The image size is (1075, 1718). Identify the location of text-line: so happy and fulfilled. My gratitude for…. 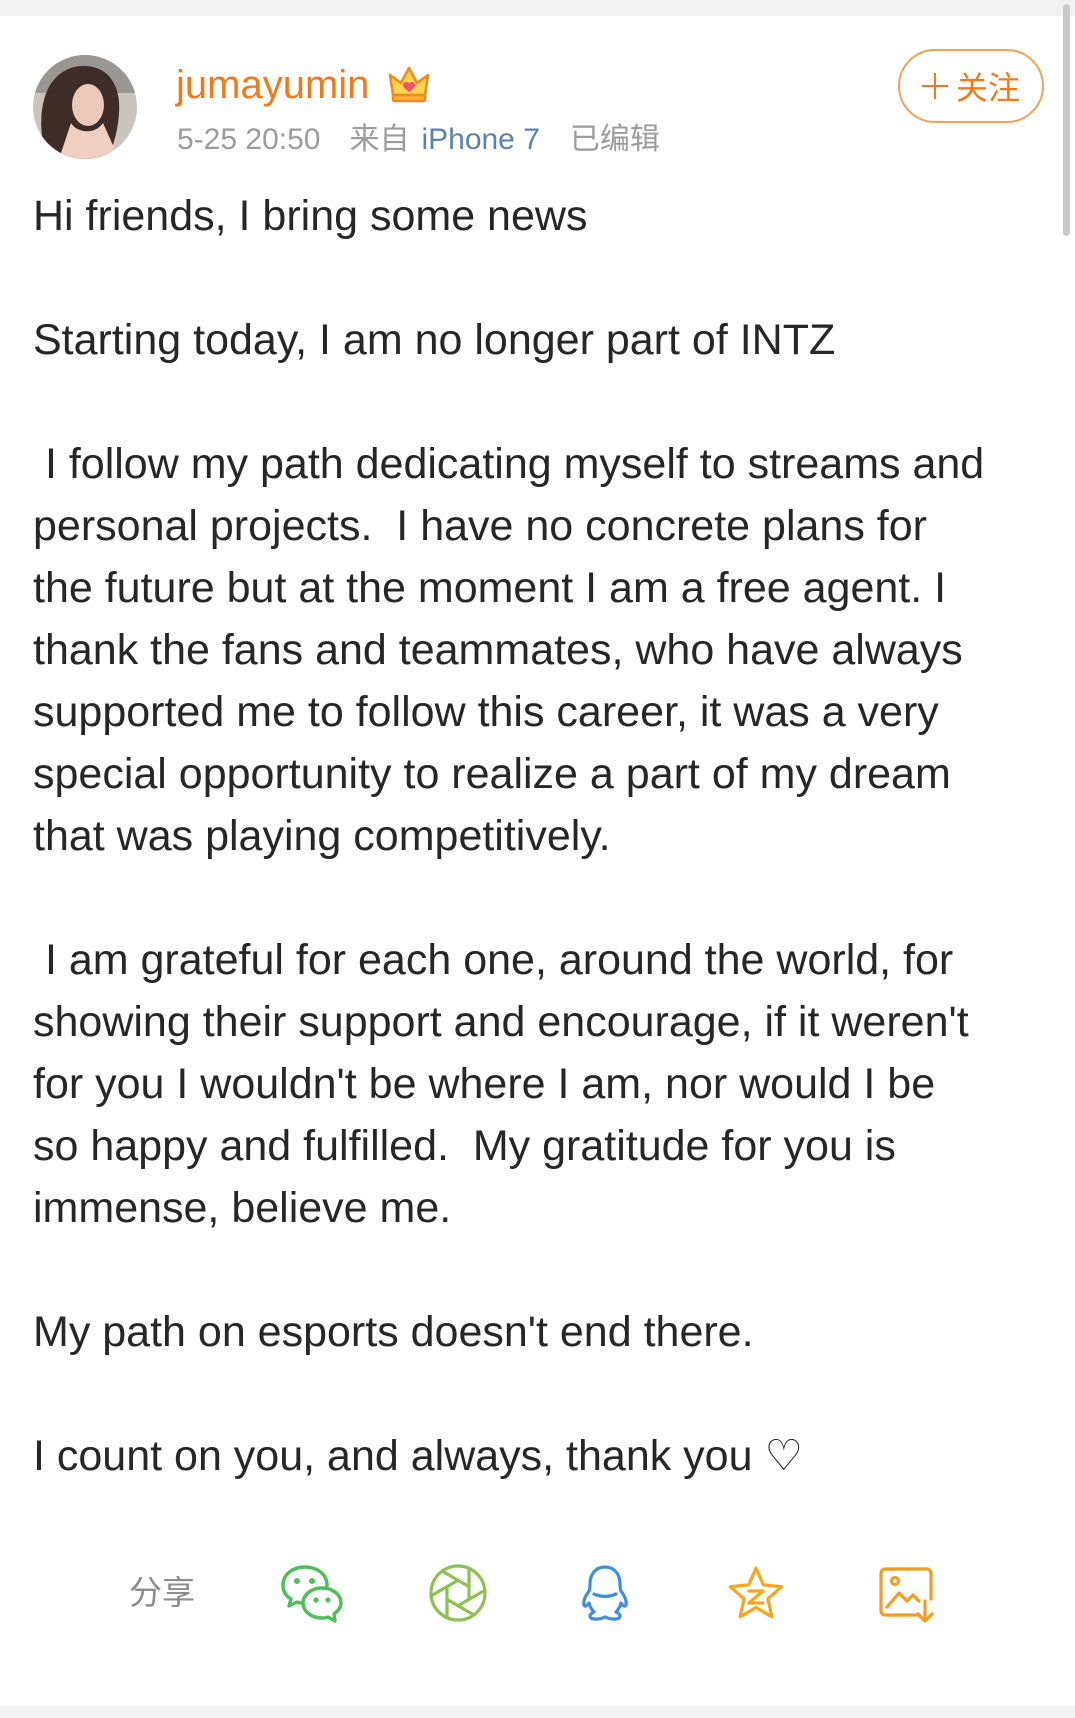
(464, 1146).